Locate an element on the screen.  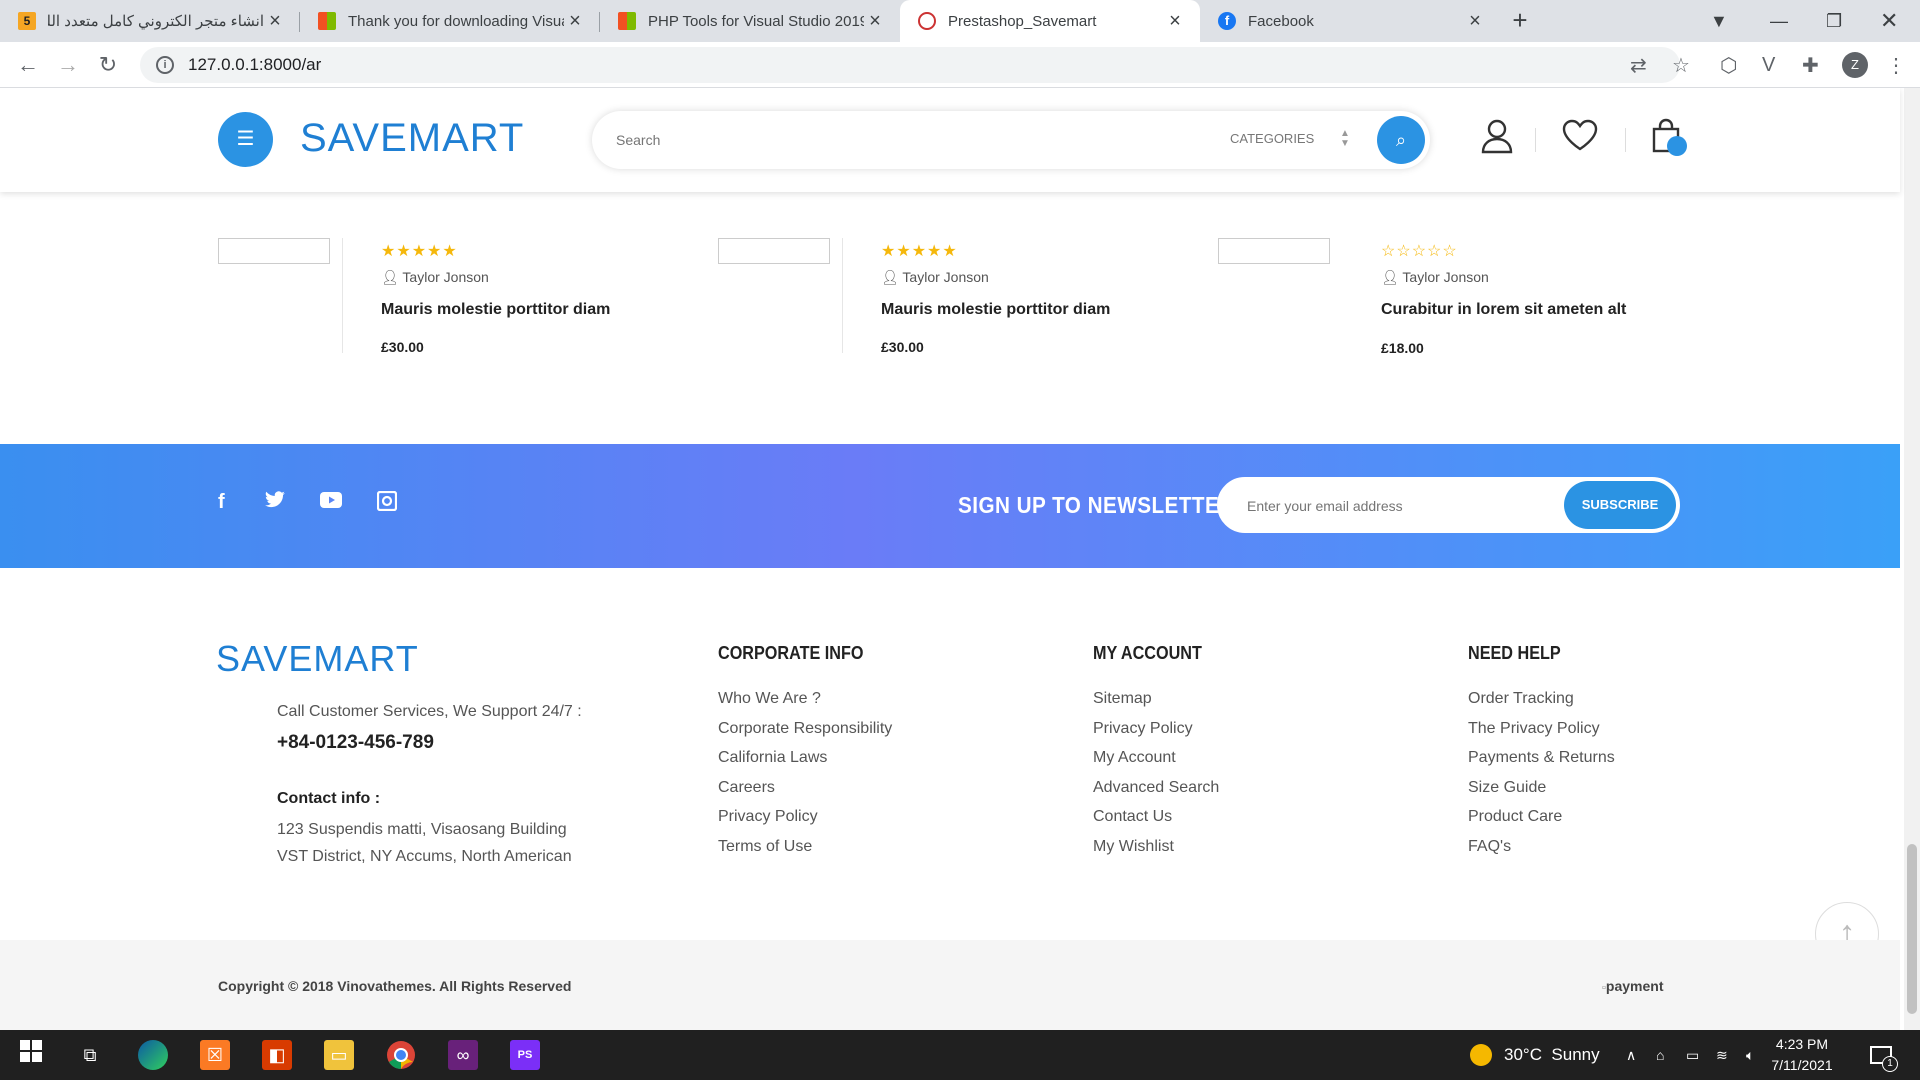
page-scrollbar is located at coordinates (1912, 559).